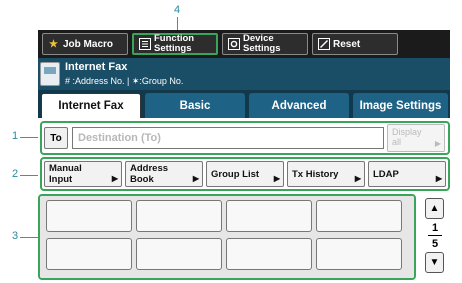 The image size is (462, 283). I want to click on address-book-label: Address Book, so click(149, 174).